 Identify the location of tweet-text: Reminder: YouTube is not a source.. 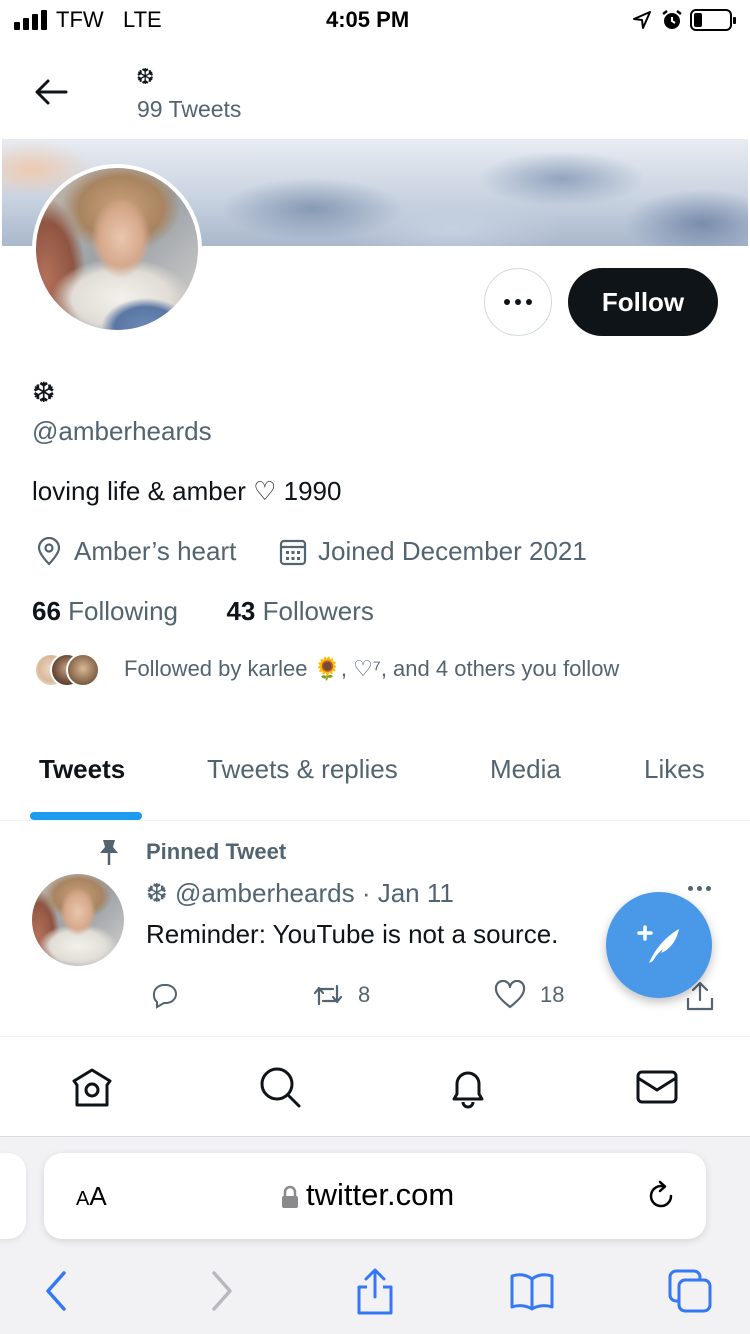
(352, 934).